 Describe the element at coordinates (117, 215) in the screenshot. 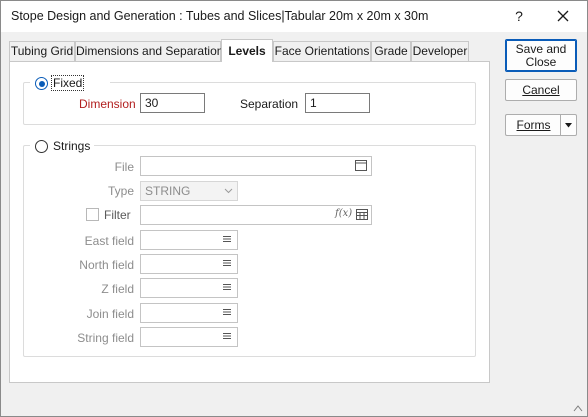

I see `filter-label: Filter` at that location.